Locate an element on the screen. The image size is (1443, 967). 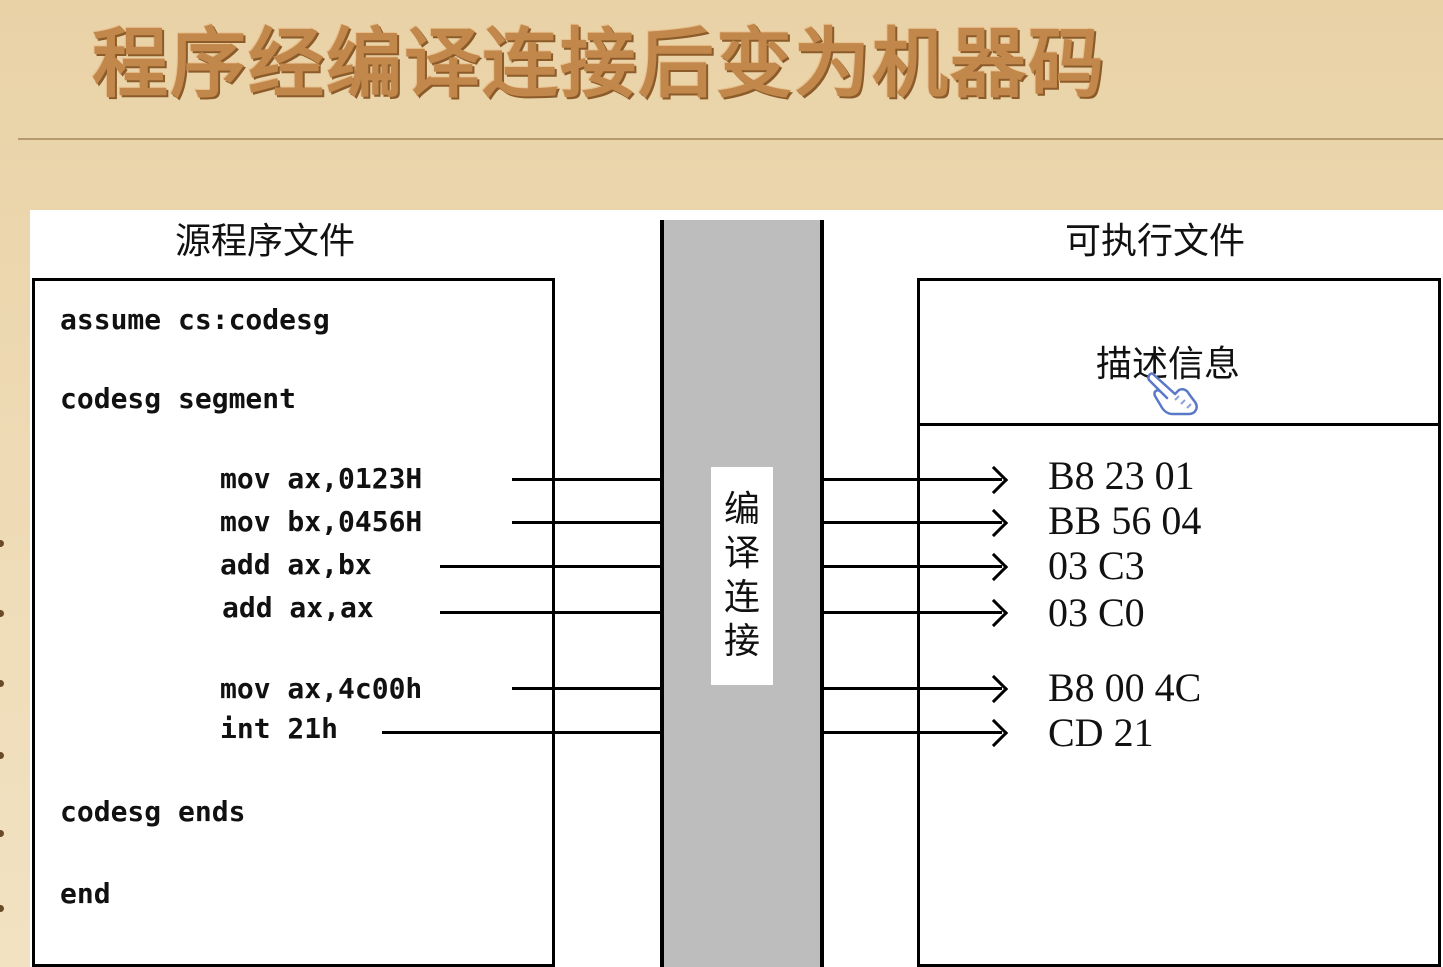
machine-code-line: B8 23 01 is located at coordinates (1121, 475).